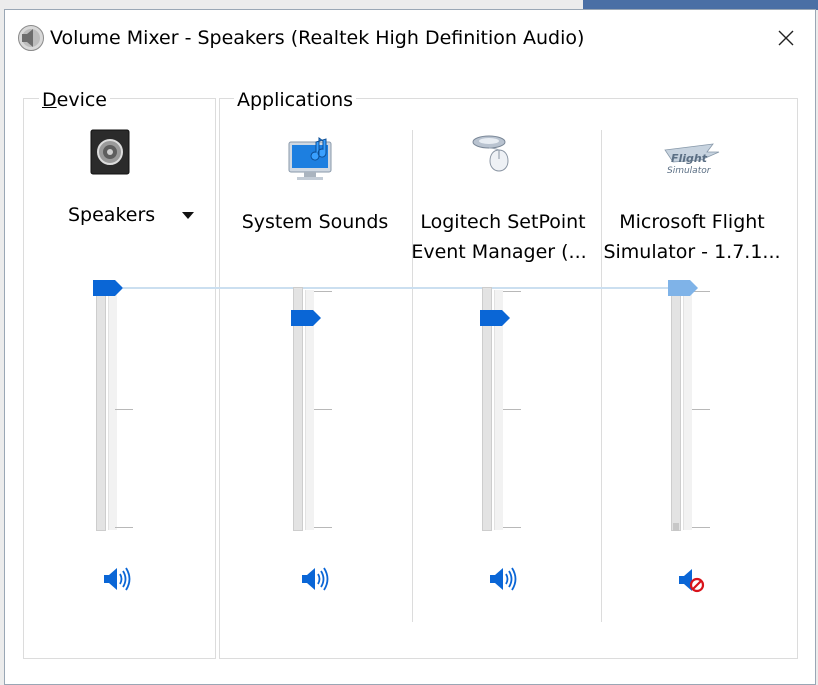  I want to click on flight-simulator-icon: Flight Simulator, so click(692, 159).